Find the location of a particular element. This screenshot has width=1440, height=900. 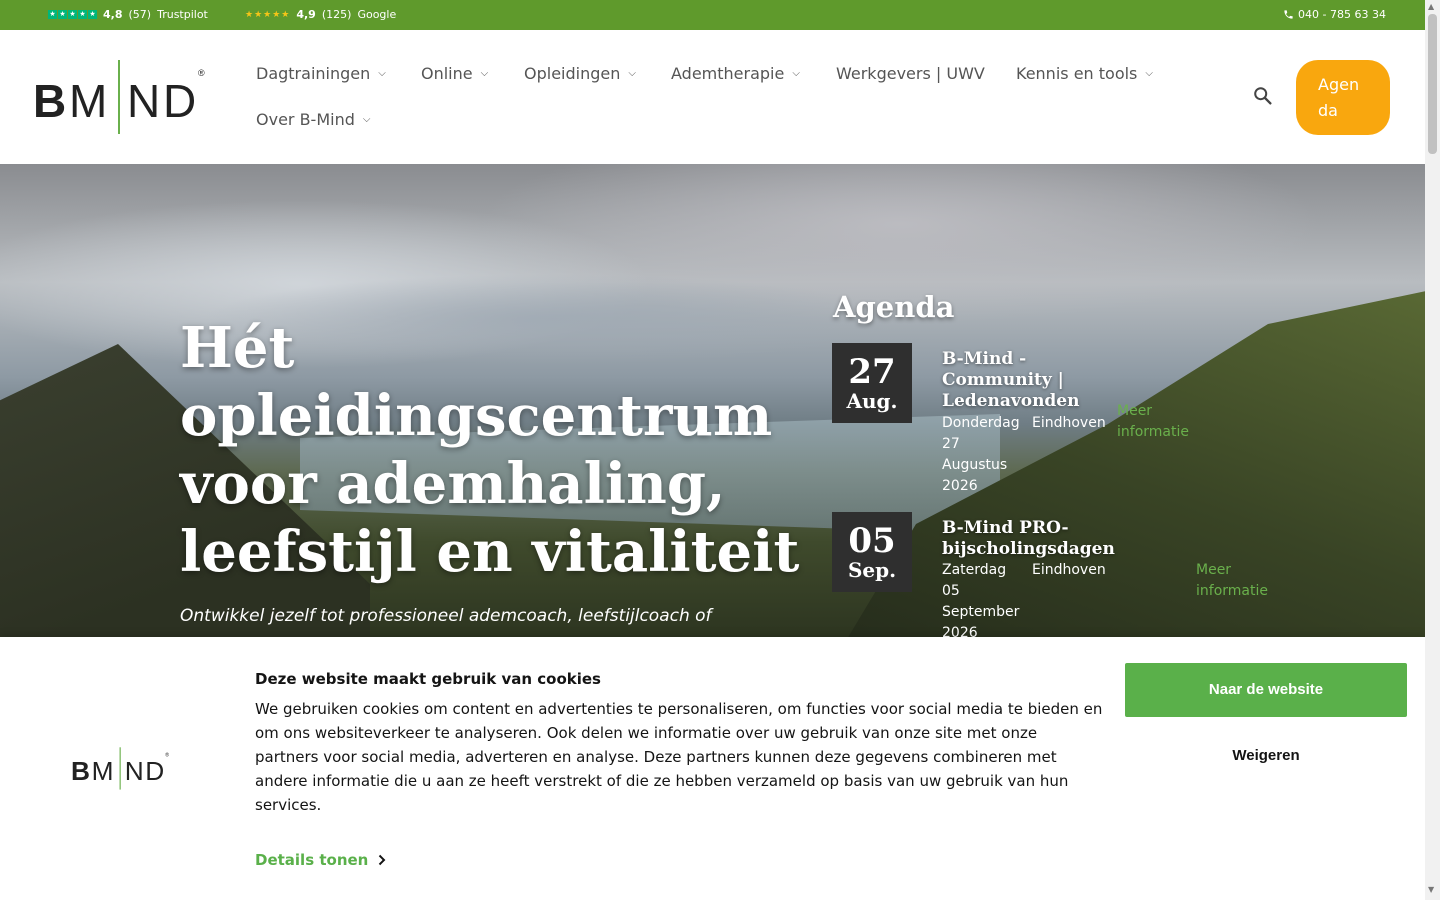

google-score: 4,9 is located at coordinates (306, 14).